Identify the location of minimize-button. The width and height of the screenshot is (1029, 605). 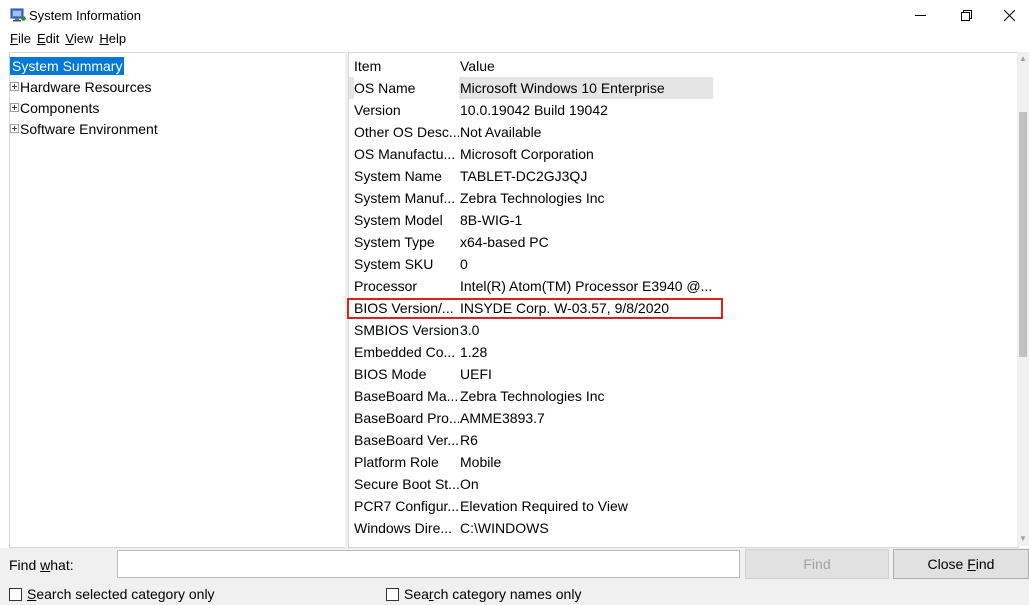
(920, 15).